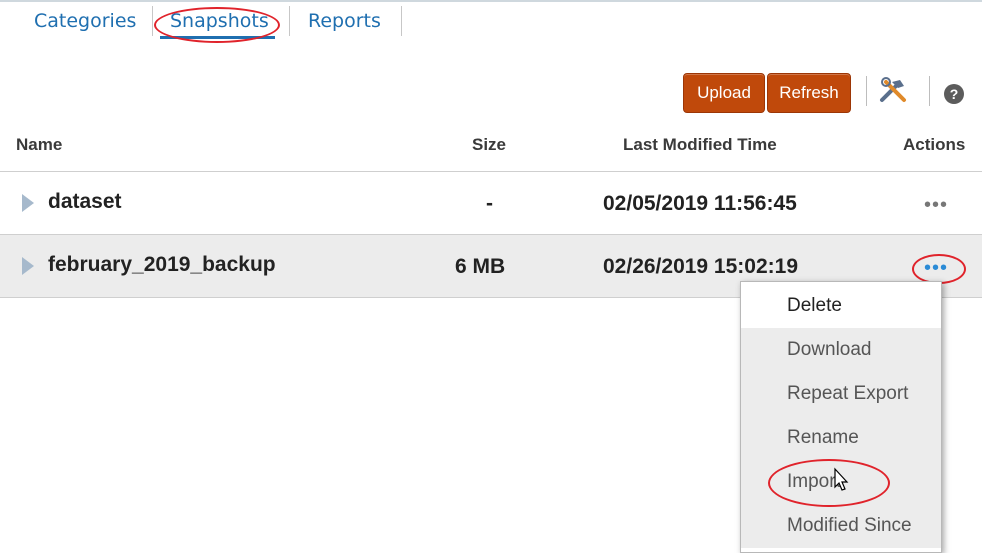 The width and height of the screenshot is (982, 553). Describe the element at coordinates (895, 93) in the screenshot. I see `hammer-wrench-icon` at that location.